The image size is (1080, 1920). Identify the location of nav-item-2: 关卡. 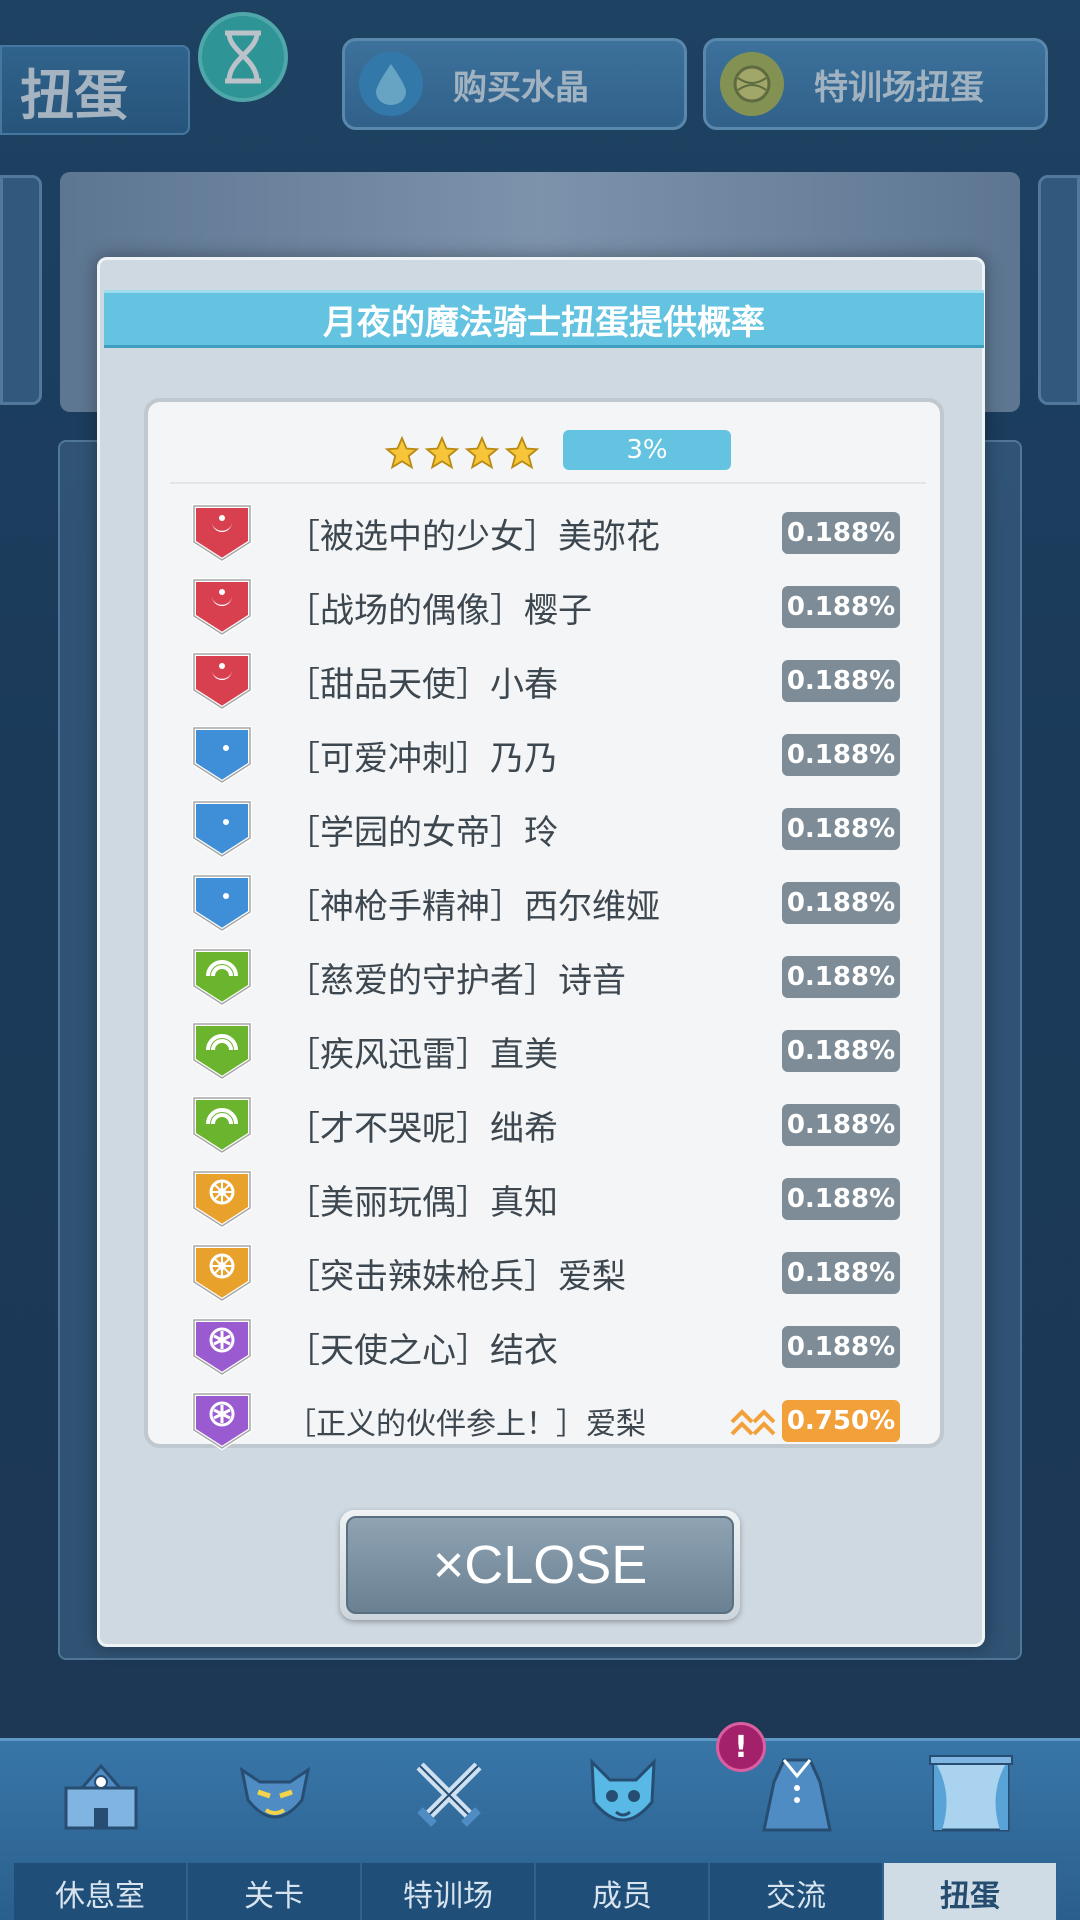
(275, 1830).